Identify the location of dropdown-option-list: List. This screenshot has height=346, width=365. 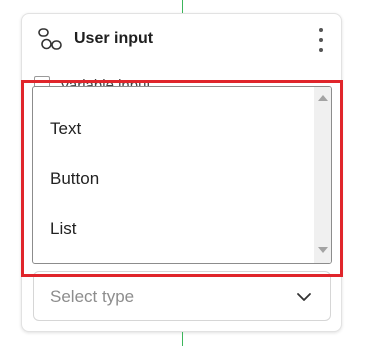
(174, 229).